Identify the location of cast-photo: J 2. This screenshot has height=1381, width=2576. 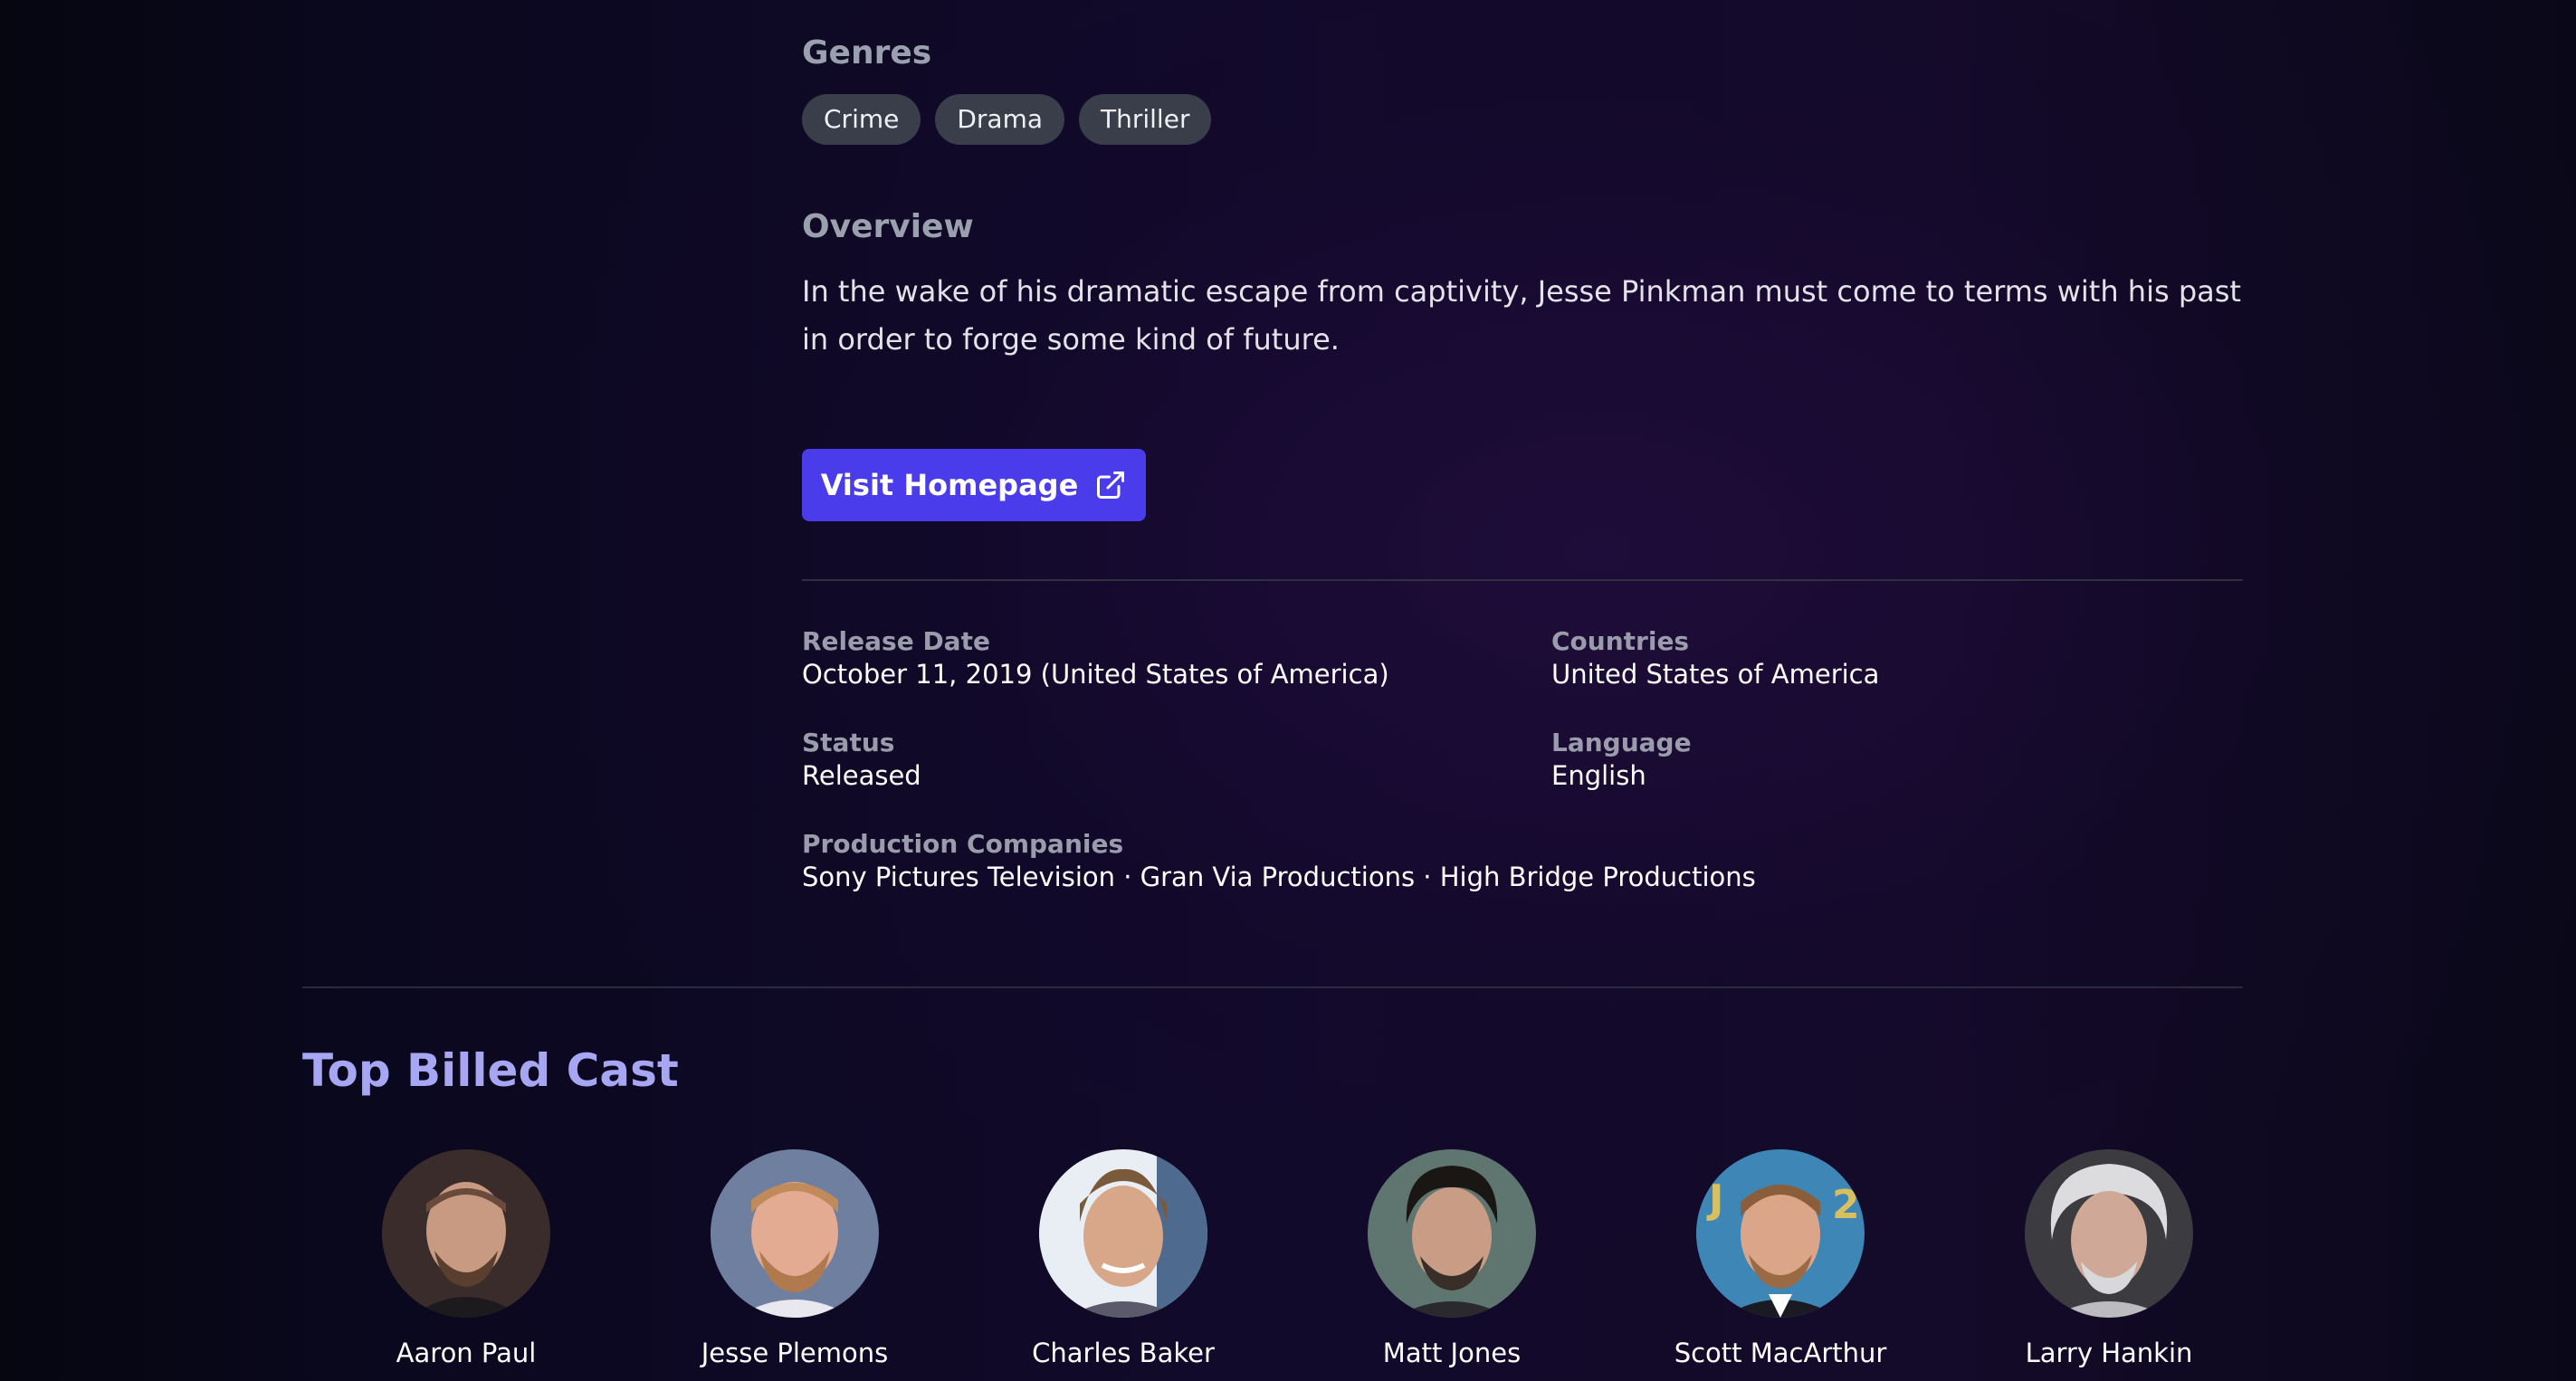
(1781, 1233).